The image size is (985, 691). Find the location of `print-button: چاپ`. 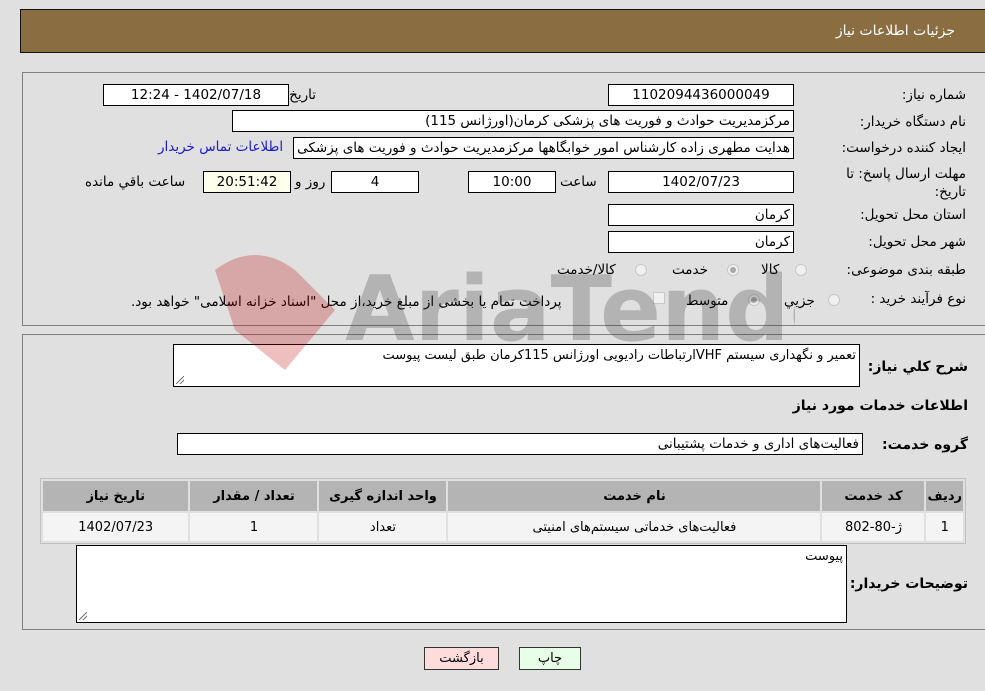

print-button: چاپ is located at coordinates (550, 658).